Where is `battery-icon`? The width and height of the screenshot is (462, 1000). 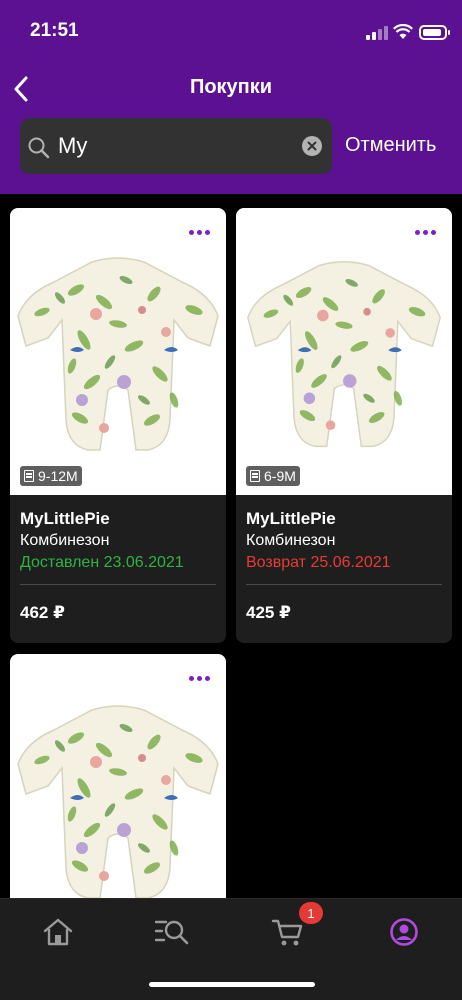 battery-icon is located at coordinates (434, 32).